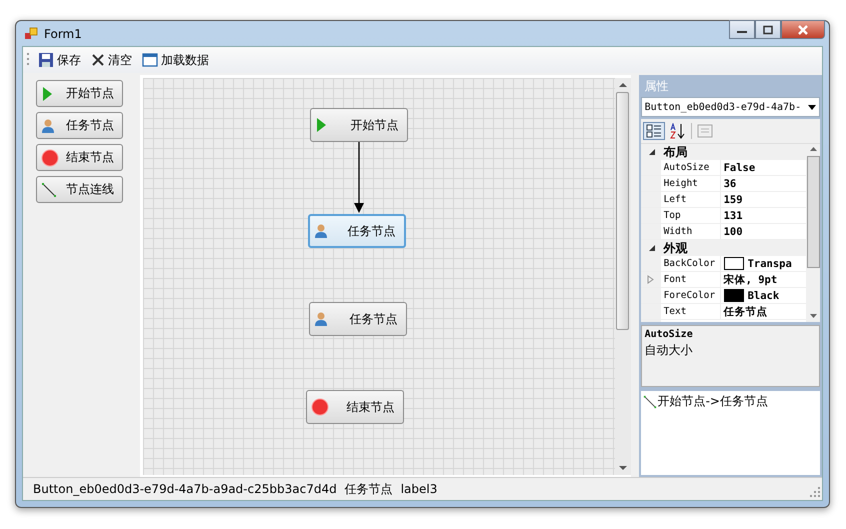 Image resolution: width=846 pixels, height=529 pixels. What do you see at coordinates (31, 33) in the screenshot?
I see `app-icon` at bounding box center [31, 33].